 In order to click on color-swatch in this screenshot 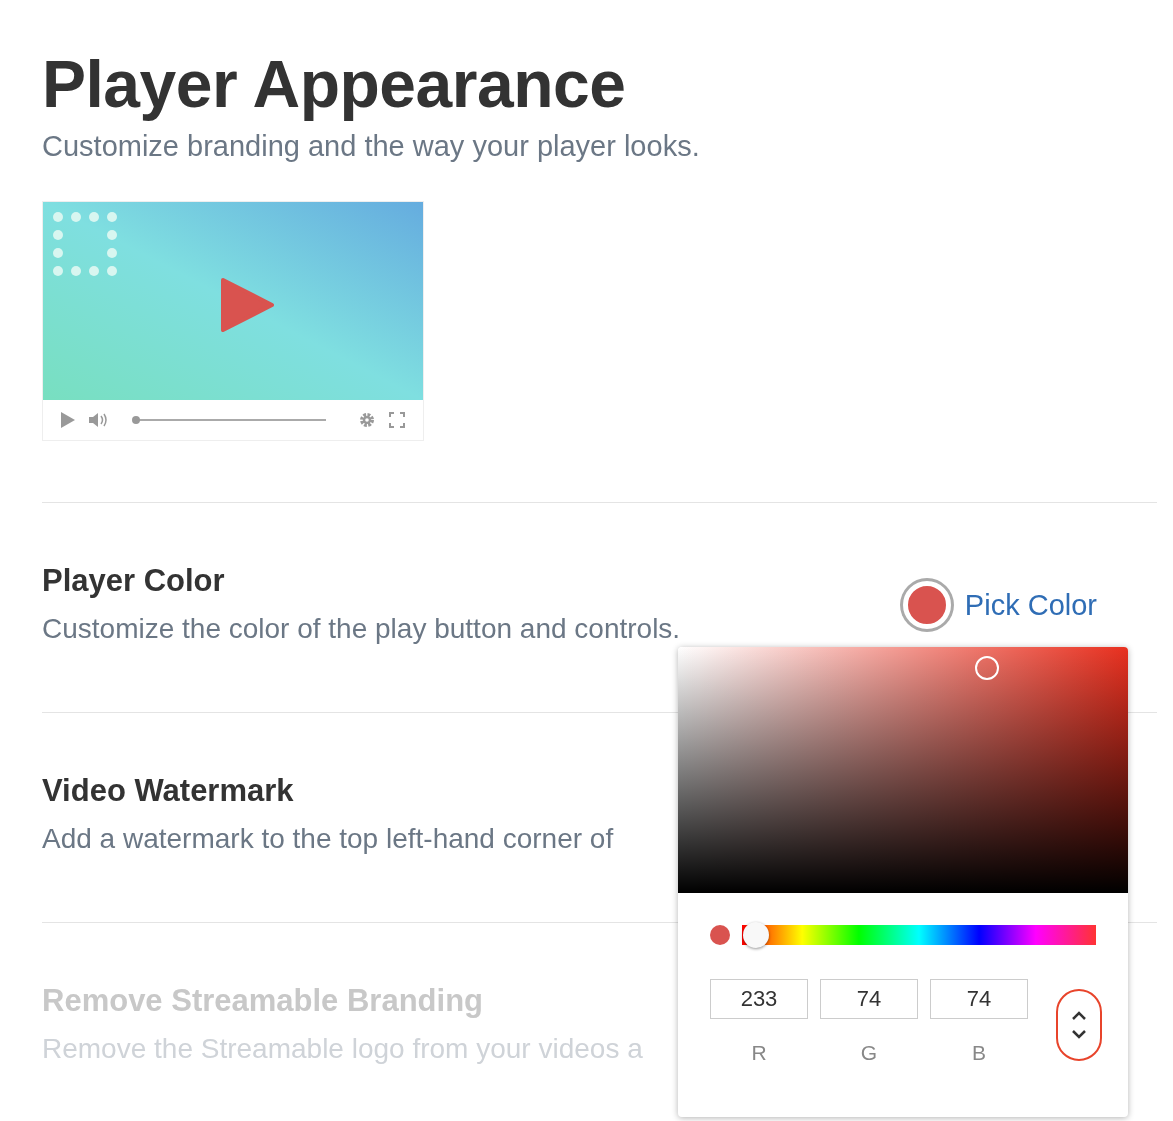, I will do `click(926, 605)`.